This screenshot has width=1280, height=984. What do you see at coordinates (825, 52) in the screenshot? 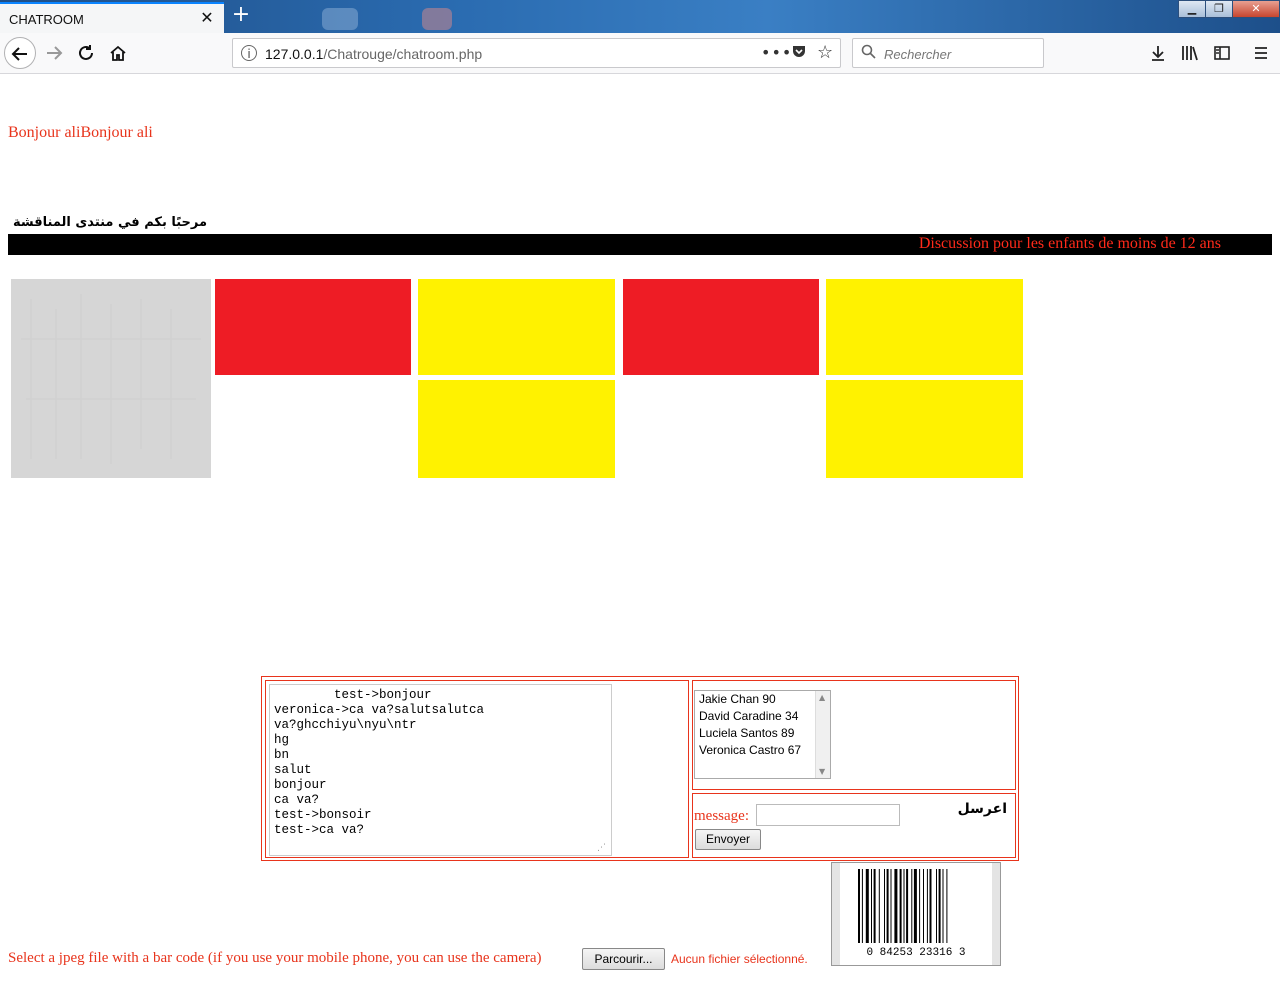
I see `bookmark-star-icon: ☆` at bounding box center [825, 52].